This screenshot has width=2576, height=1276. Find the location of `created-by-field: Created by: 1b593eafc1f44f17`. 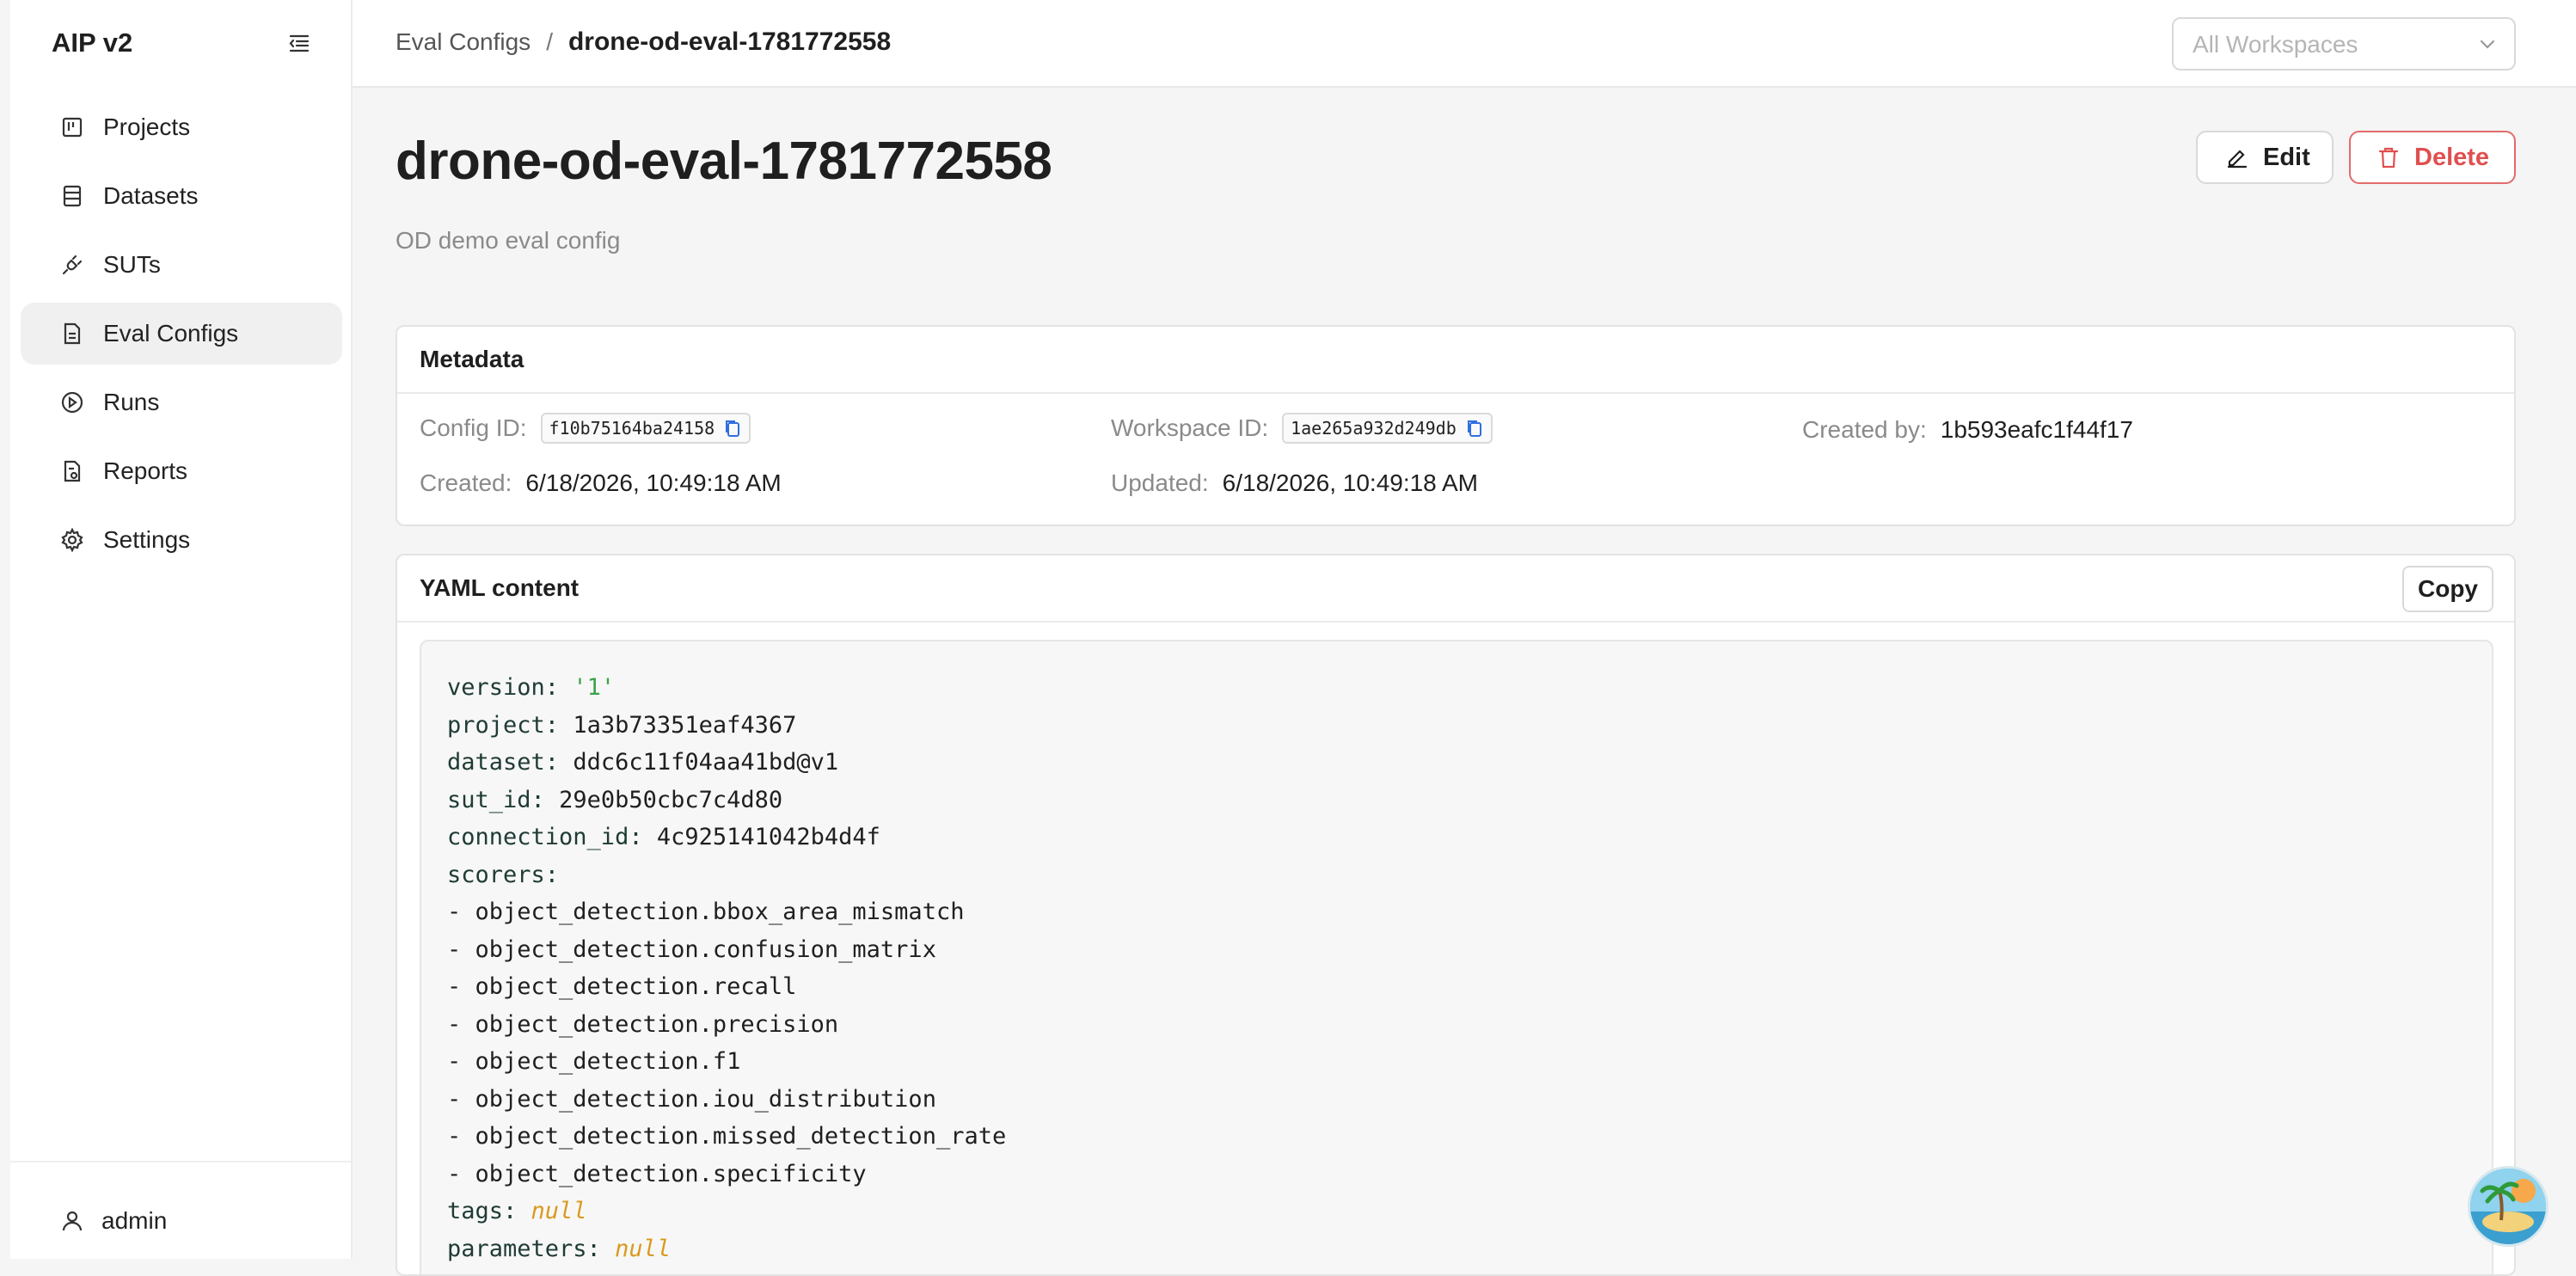

created-by-field: Created by: 1b593eafc1f44f17 is located at coordinates (1967, 430).